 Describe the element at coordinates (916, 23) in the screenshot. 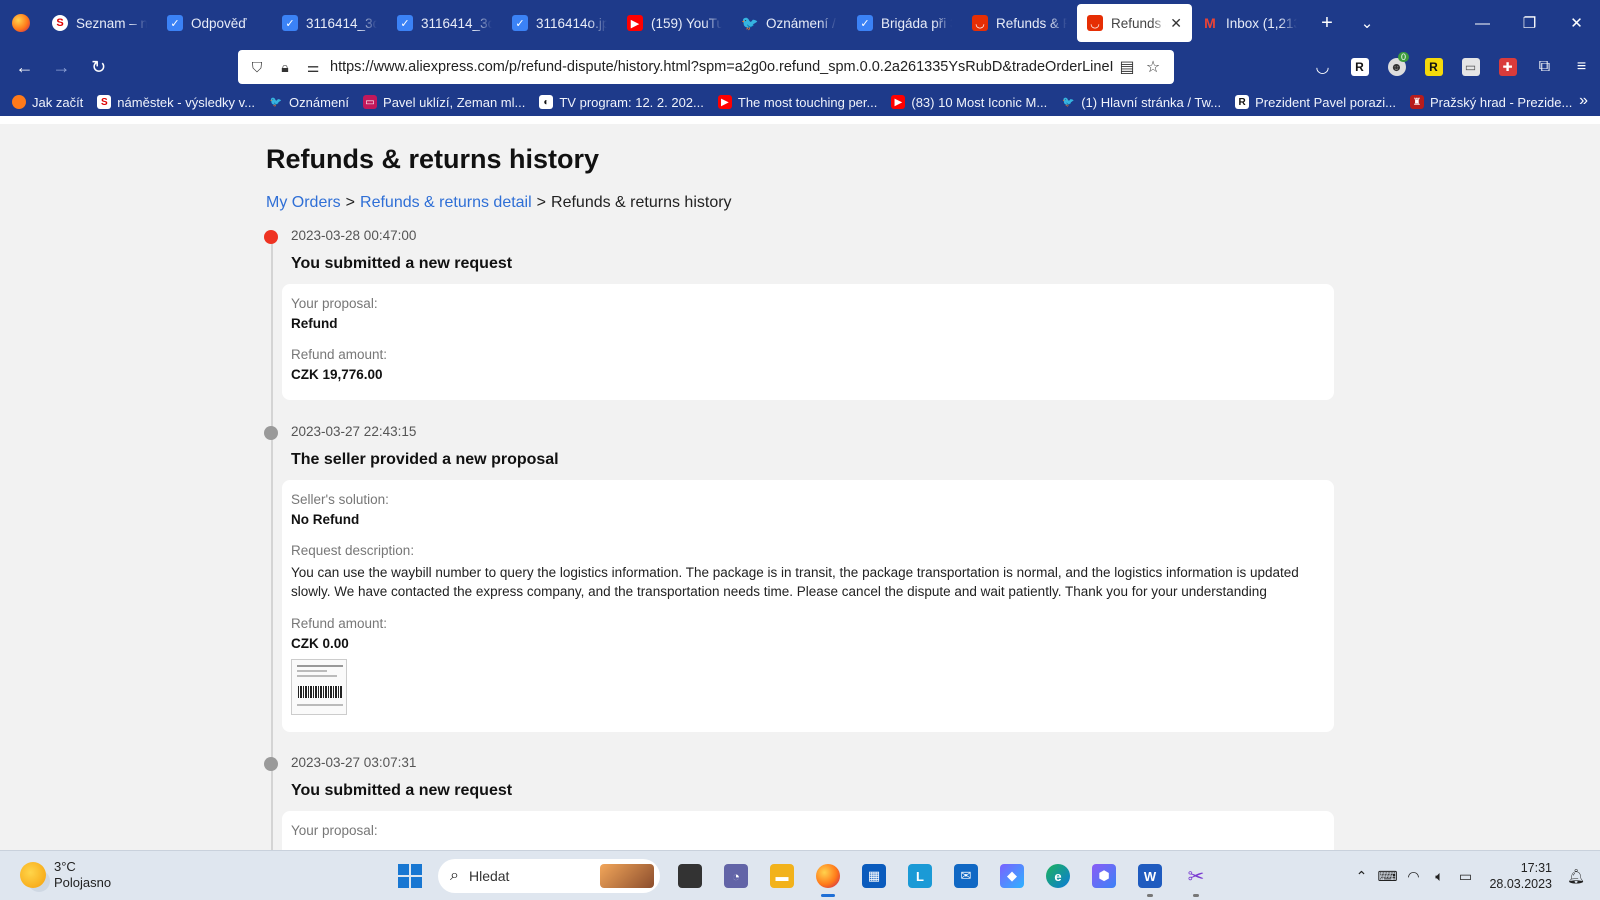

I see `tab-label: Brigáda při 3` at that location.